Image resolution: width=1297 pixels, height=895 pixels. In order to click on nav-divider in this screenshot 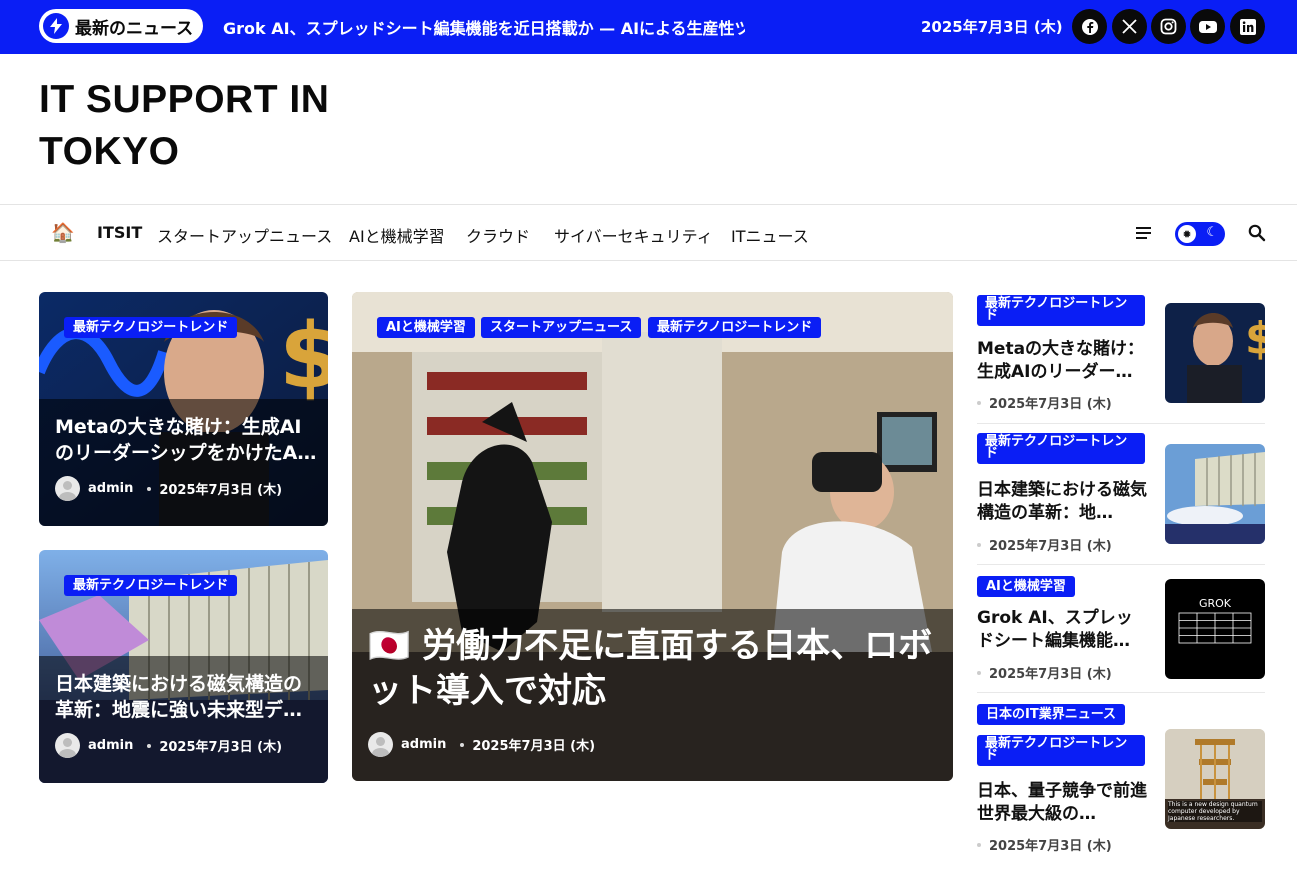, I will do `click(648, 260)`.